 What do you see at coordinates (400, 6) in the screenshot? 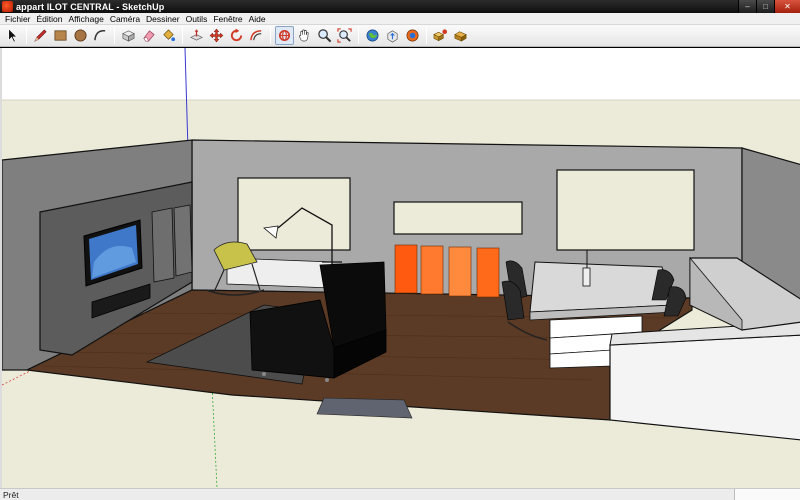
I see `title-bar: appart ILOT CENTRAL - SketchUp – □ ✕` at bounding box center [400, 6].